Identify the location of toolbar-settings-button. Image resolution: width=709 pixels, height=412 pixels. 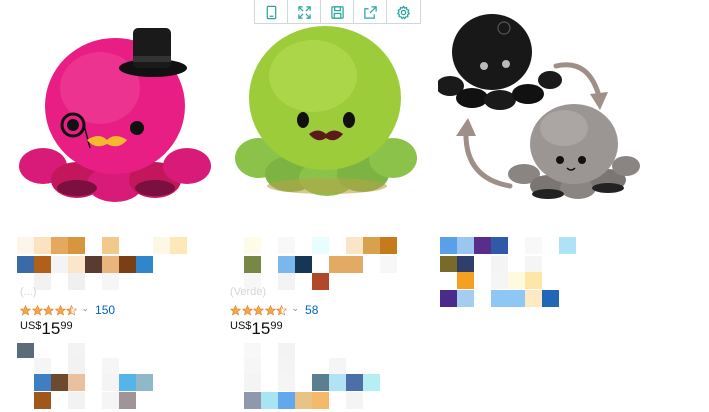
(403, 12).